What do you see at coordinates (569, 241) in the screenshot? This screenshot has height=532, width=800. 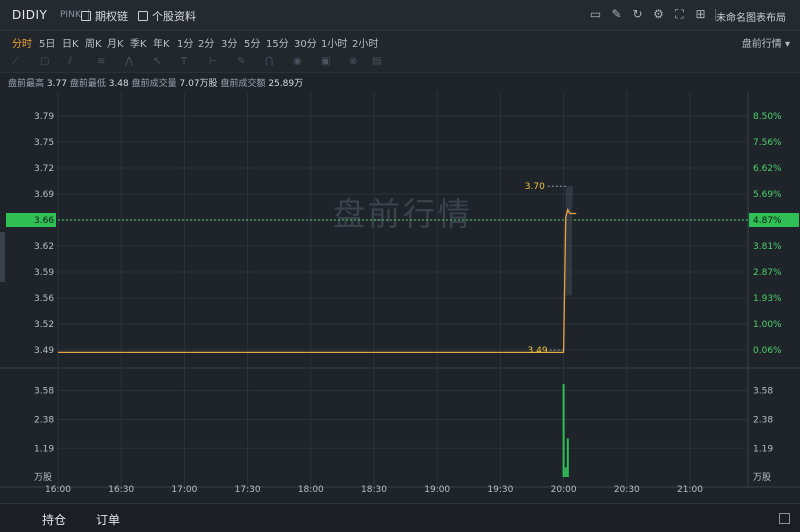 I see `price-range-shade` at bounding box center [569, 241].